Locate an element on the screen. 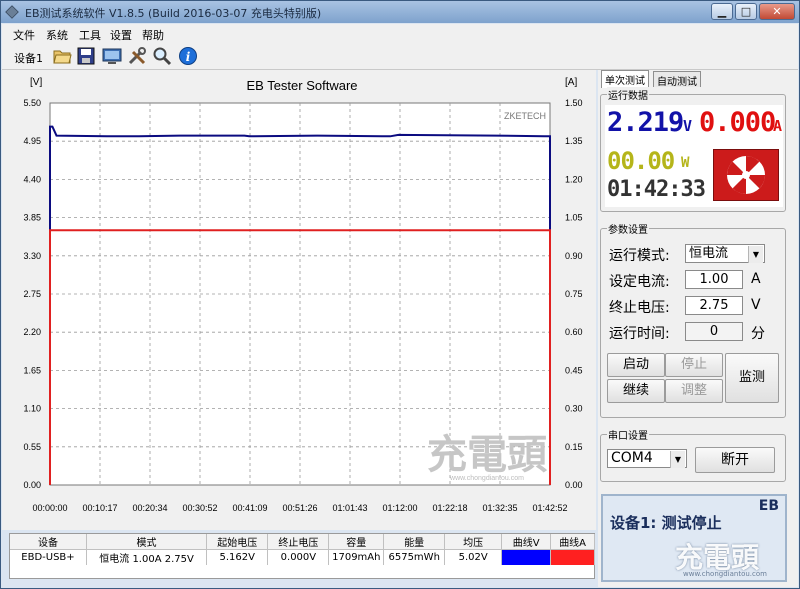 The image size is (800, 589). y2-tick-label: 0.60 is located at coordinates (574, 332).